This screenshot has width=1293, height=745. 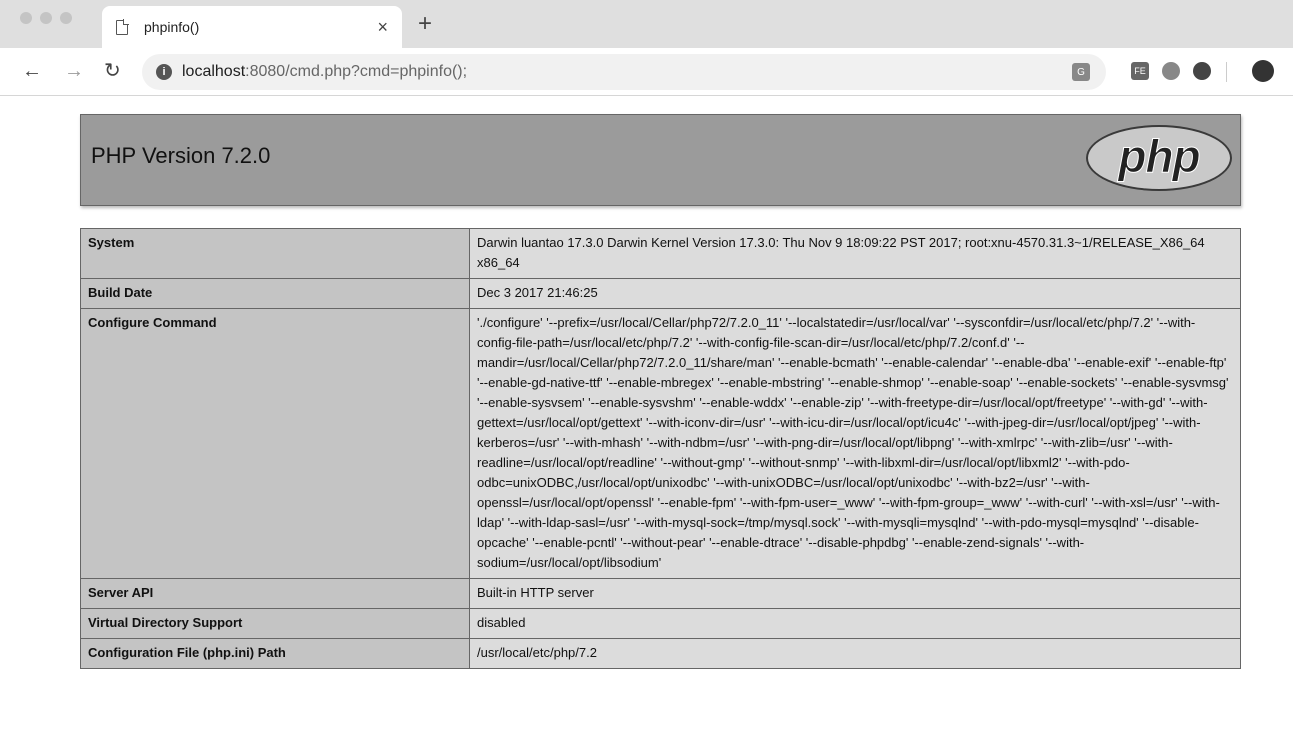 I want to click on site-info-icon: i, so click(x=164, y=72).